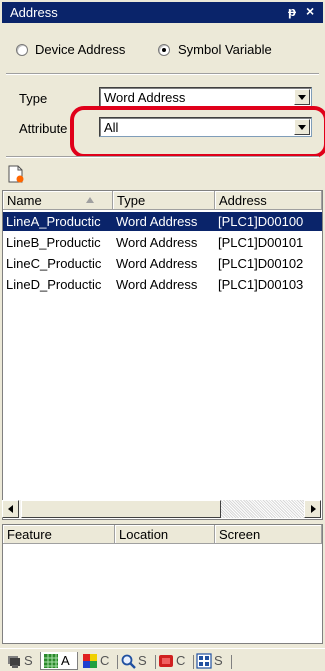 The image size is (325, 671). I want to click on screen-list-icon, so click(14, 662).